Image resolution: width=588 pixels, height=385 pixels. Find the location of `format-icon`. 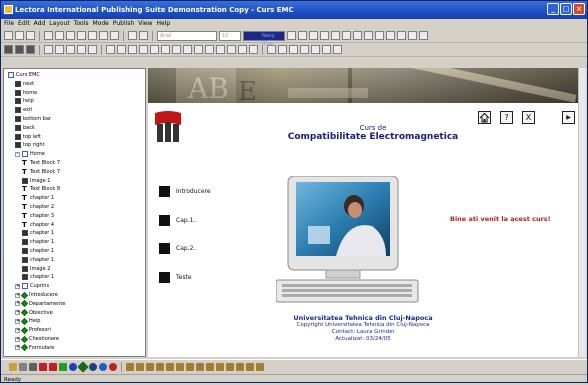

format-icon is located at coordinates (81, 35).